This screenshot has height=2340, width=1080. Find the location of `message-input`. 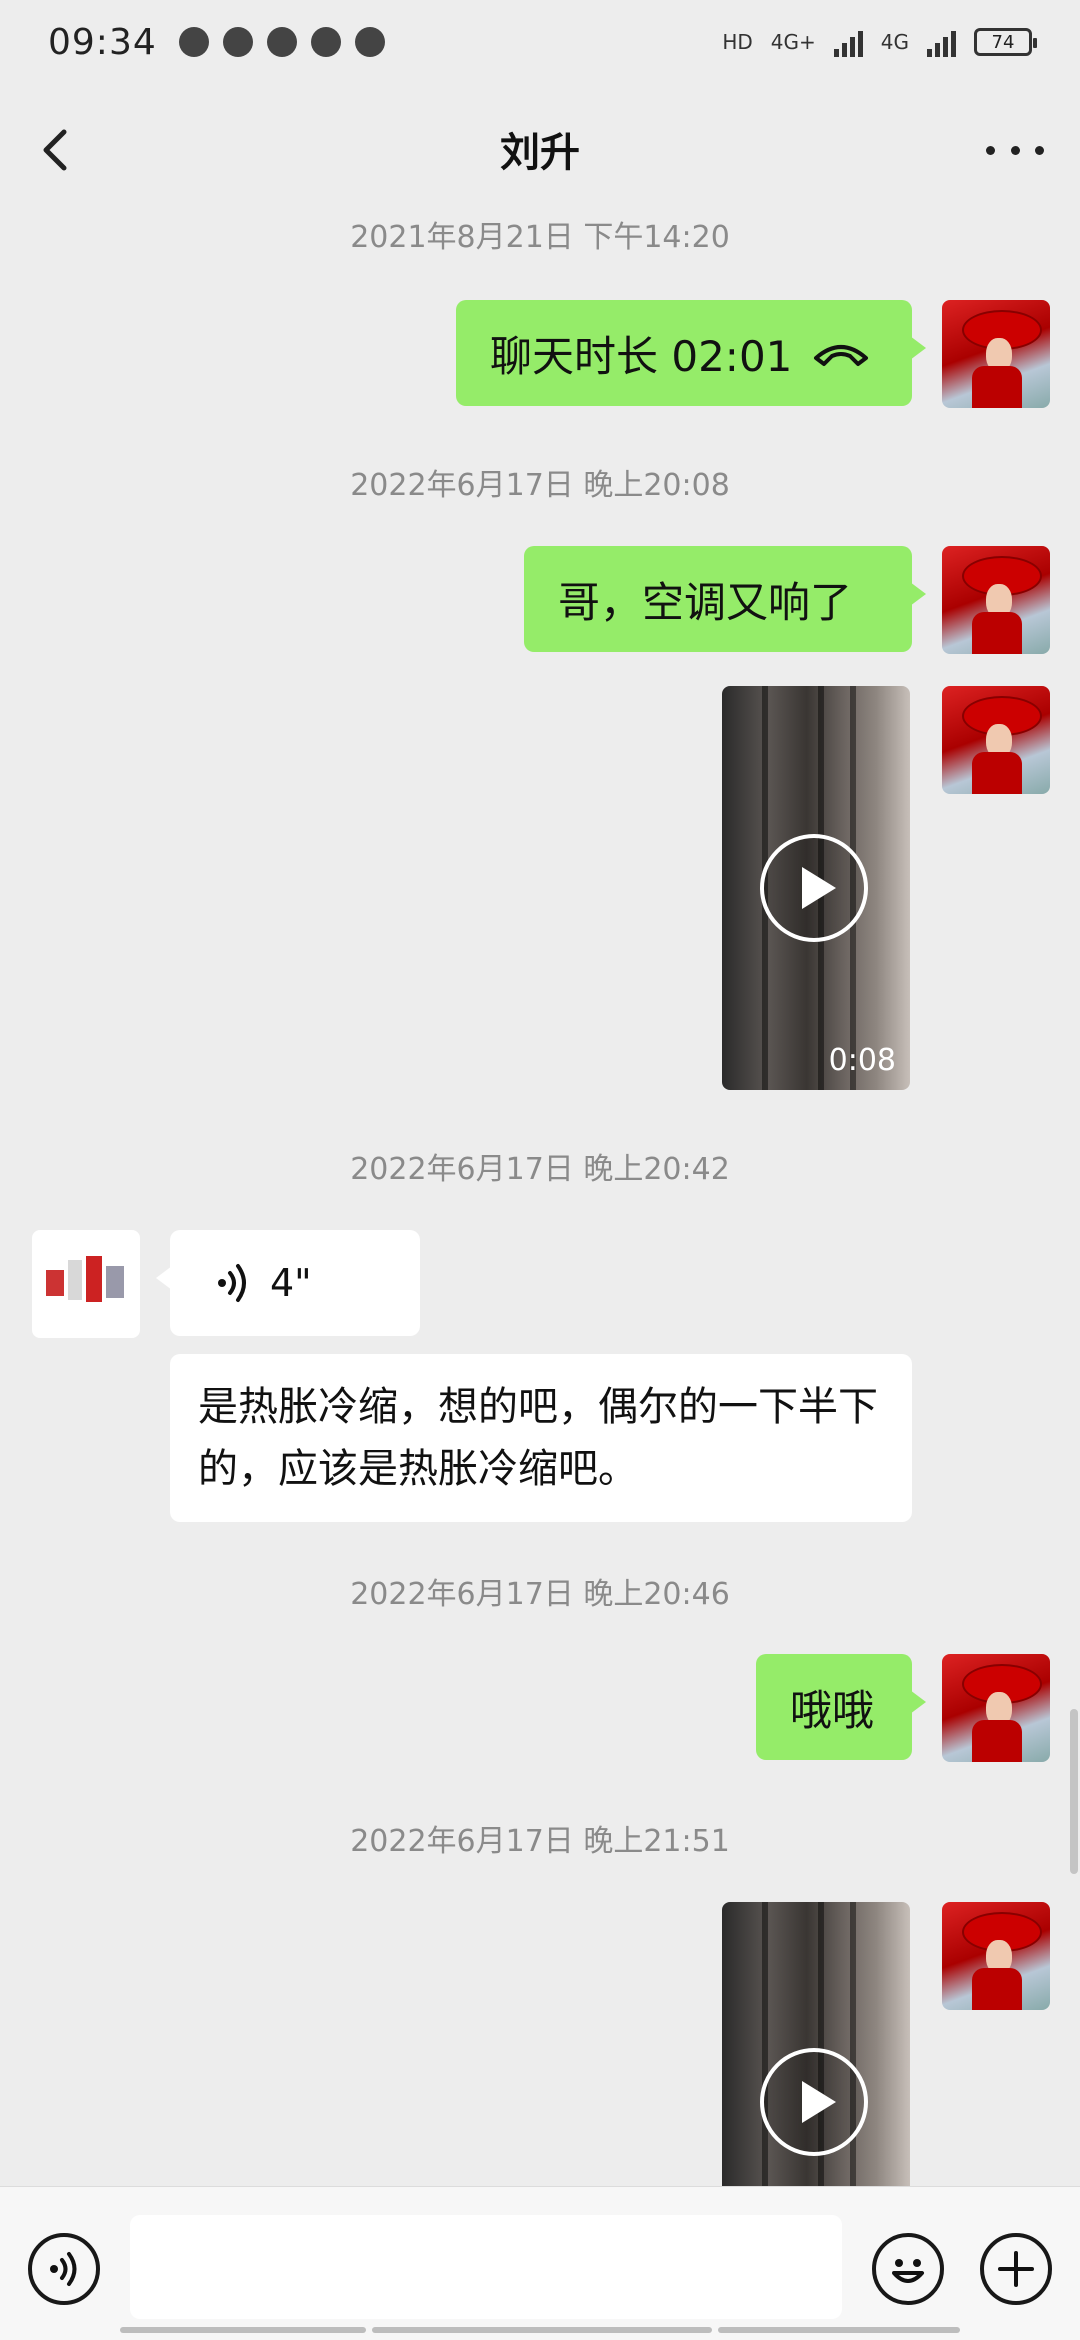

message-input is located at coordinates (486, 2267).